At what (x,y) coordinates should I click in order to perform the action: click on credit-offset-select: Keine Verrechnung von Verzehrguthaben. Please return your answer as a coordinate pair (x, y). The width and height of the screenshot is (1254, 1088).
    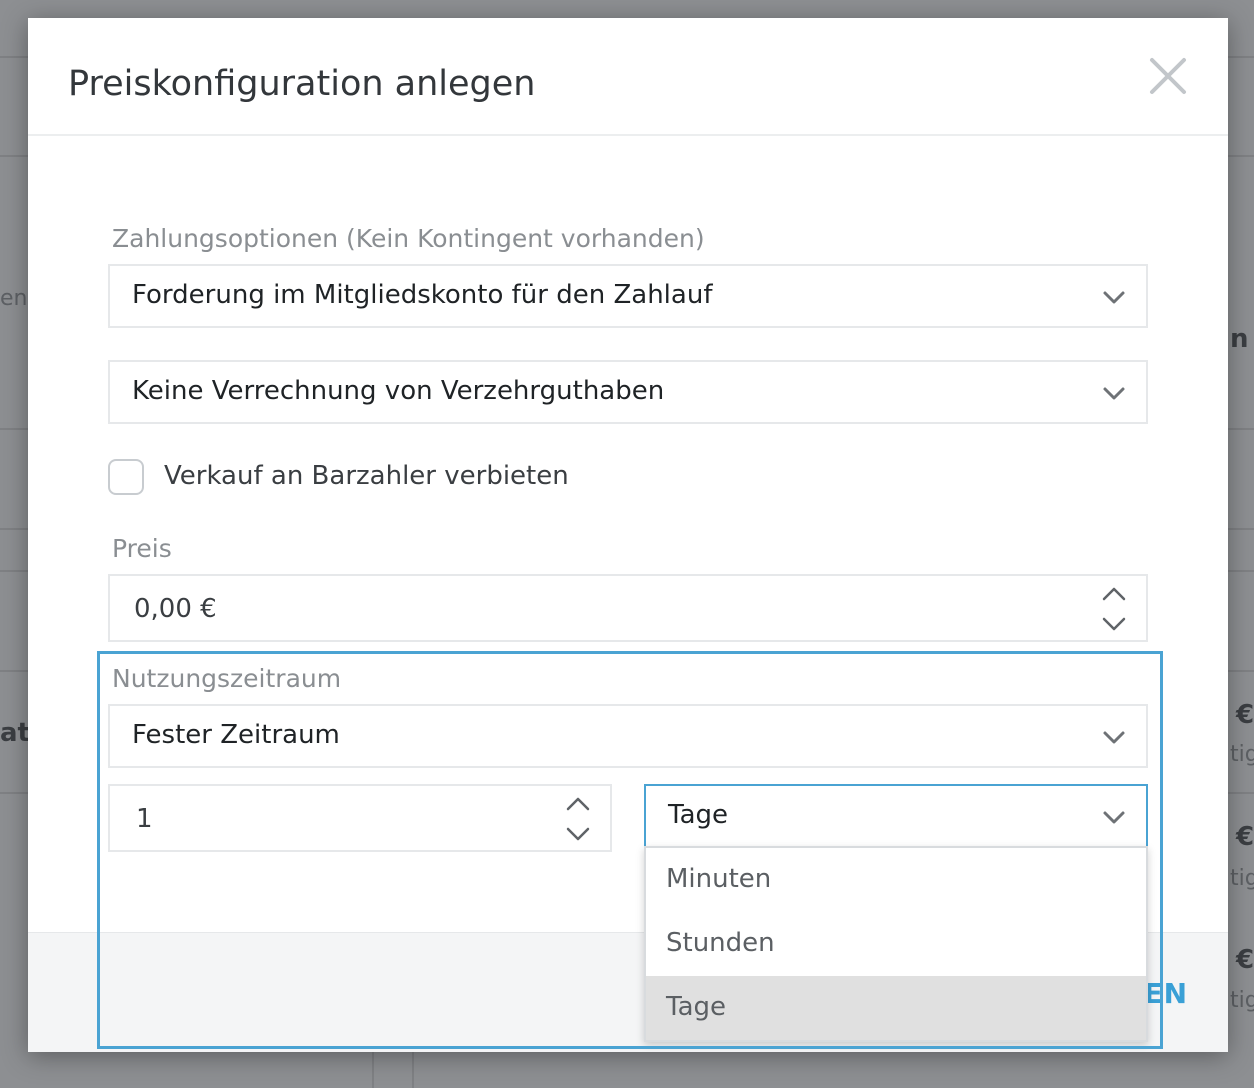
    Looking at the image, I should click on (628, 392).